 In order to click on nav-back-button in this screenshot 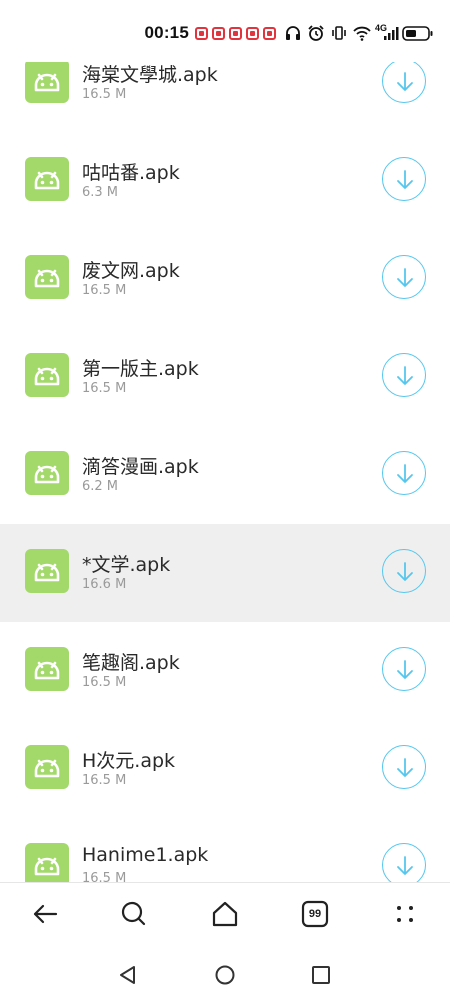, I will do `click(128, 975)`.